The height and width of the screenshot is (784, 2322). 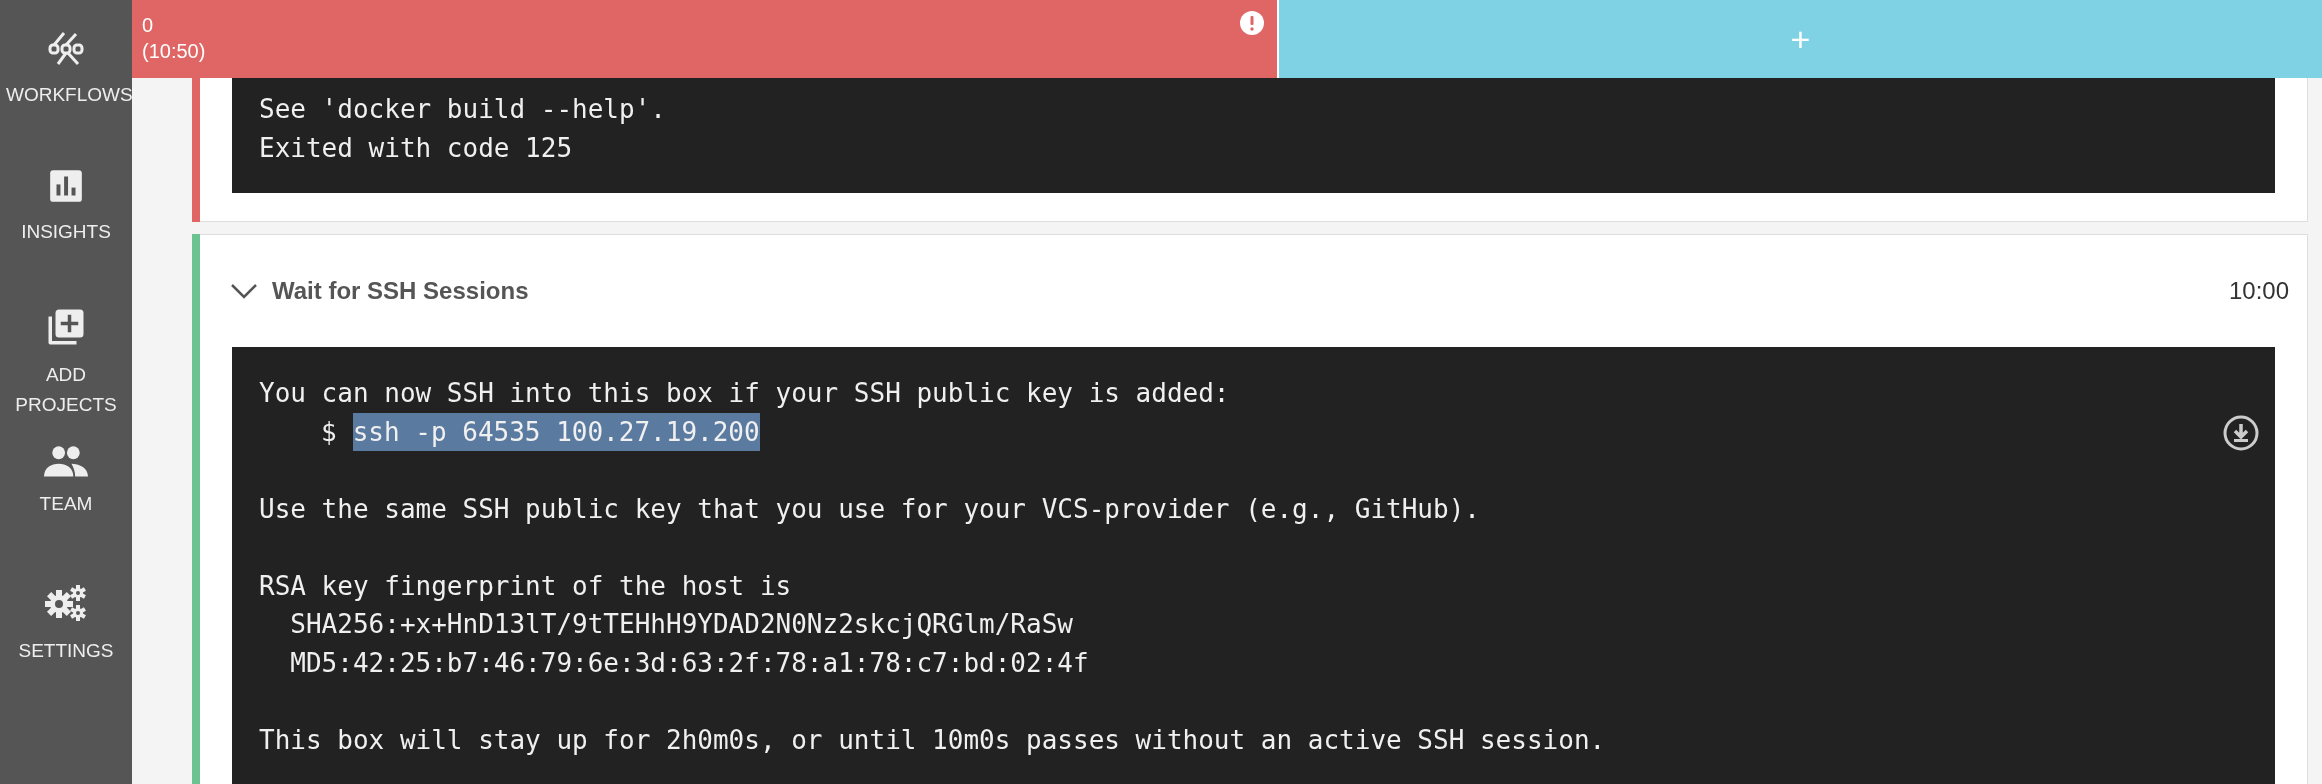 What do you see at coordinates (2241, 433) in the screenshot?
I see `download-icon` at bounding box center [2241, 433].